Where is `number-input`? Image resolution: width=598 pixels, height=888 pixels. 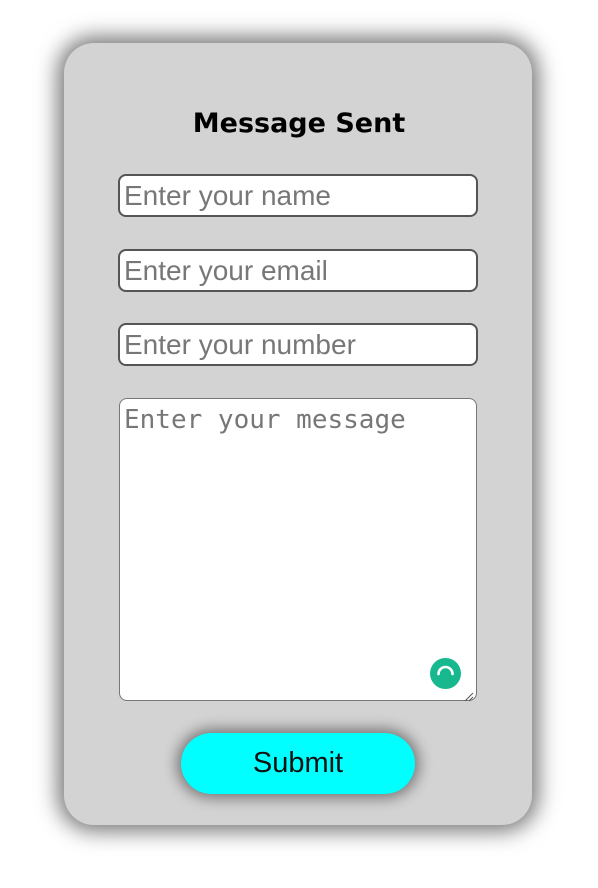
number-input is located at coordinates (298, 344).